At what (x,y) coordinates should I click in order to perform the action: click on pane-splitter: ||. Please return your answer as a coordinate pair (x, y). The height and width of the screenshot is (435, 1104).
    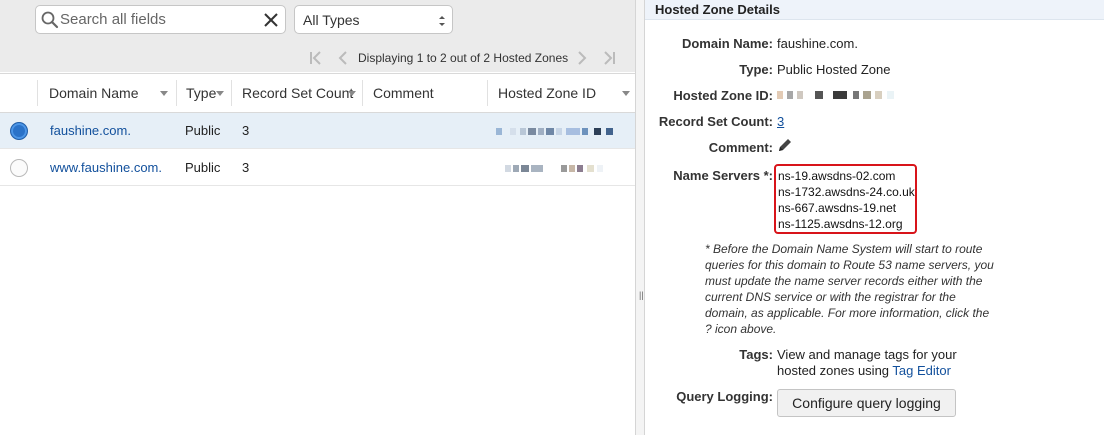
    Looking at the image, I should click on (640, 217).